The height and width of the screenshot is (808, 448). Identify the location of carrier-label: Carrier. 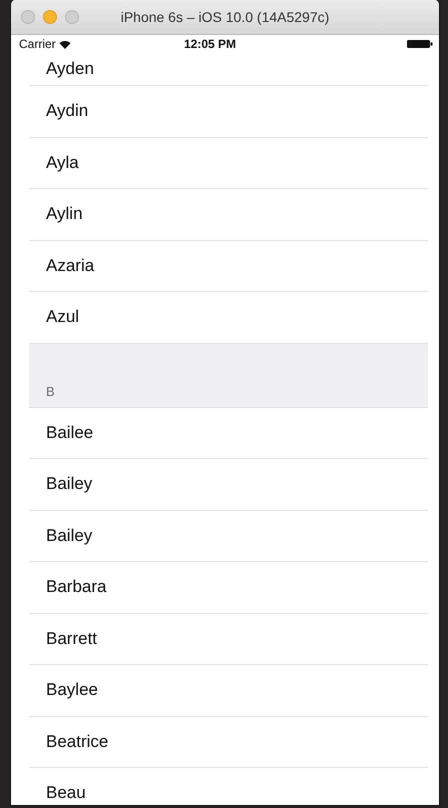
(37, 44).